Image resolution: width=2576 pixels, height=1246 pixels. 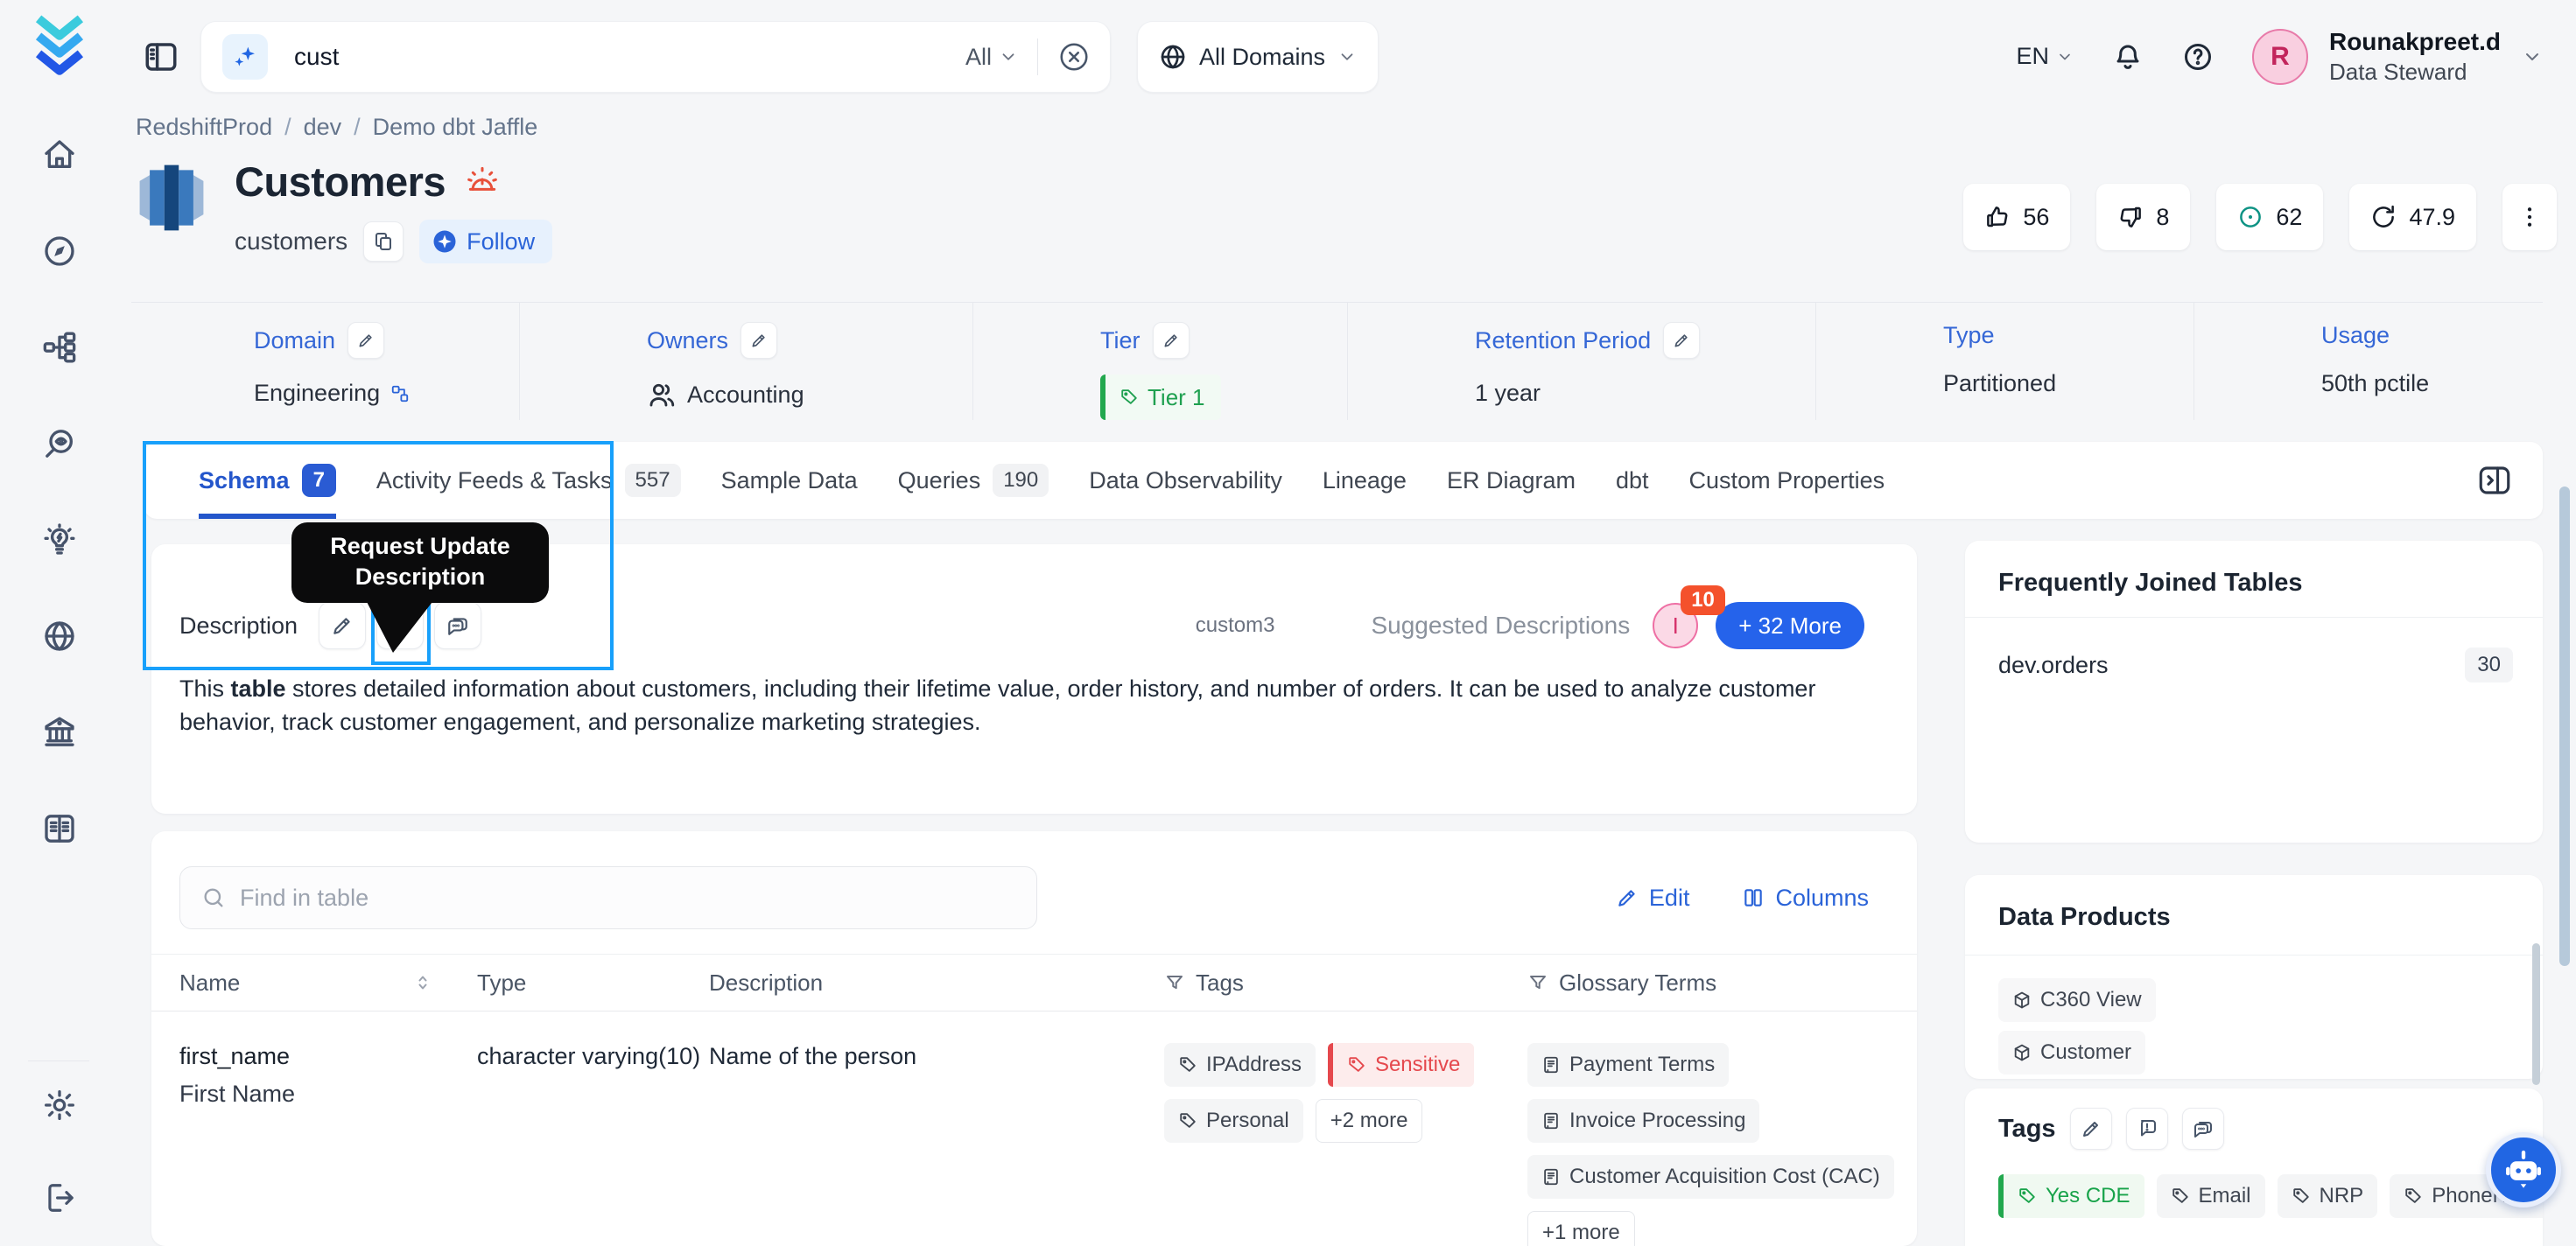 I want to click on follow-button: Follow, so click(x=486, y=241).